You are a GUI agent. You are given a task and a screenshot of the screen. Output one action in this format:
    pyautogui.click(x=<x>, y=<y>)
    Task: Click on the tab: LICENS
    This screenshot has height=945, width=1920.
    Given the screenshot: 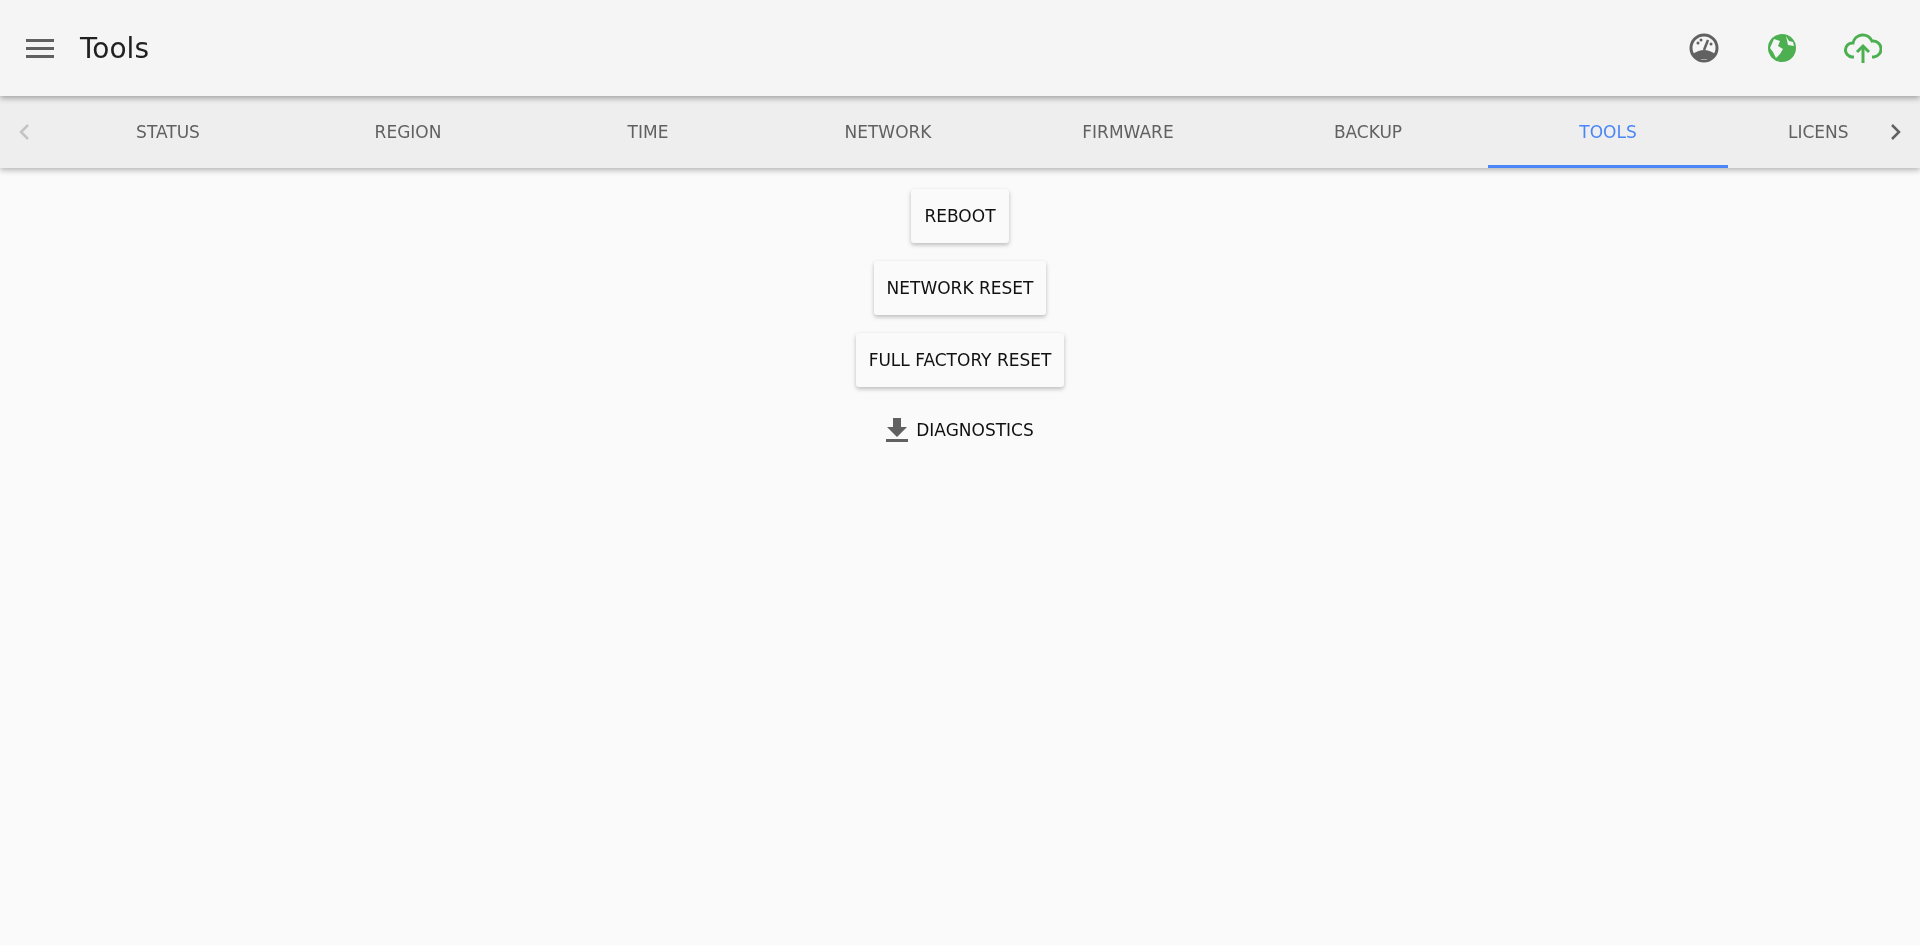 What is the action you would take?
    pyautogui.click(x=1800, y=132)
    